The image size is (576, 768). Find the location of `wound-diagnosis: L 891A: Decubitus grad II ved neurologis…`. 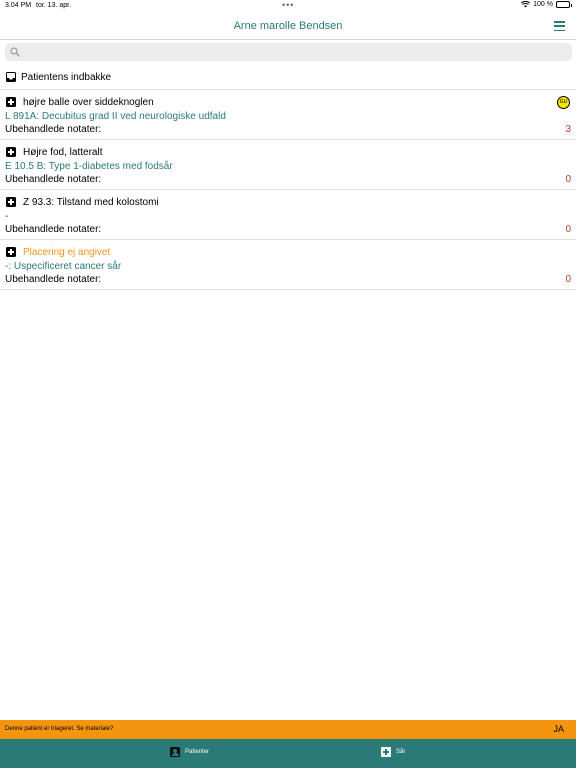

wound-diagnosis: L 891A: Decubitus grad II ved neurologis… is located at coordinates (115, 116).